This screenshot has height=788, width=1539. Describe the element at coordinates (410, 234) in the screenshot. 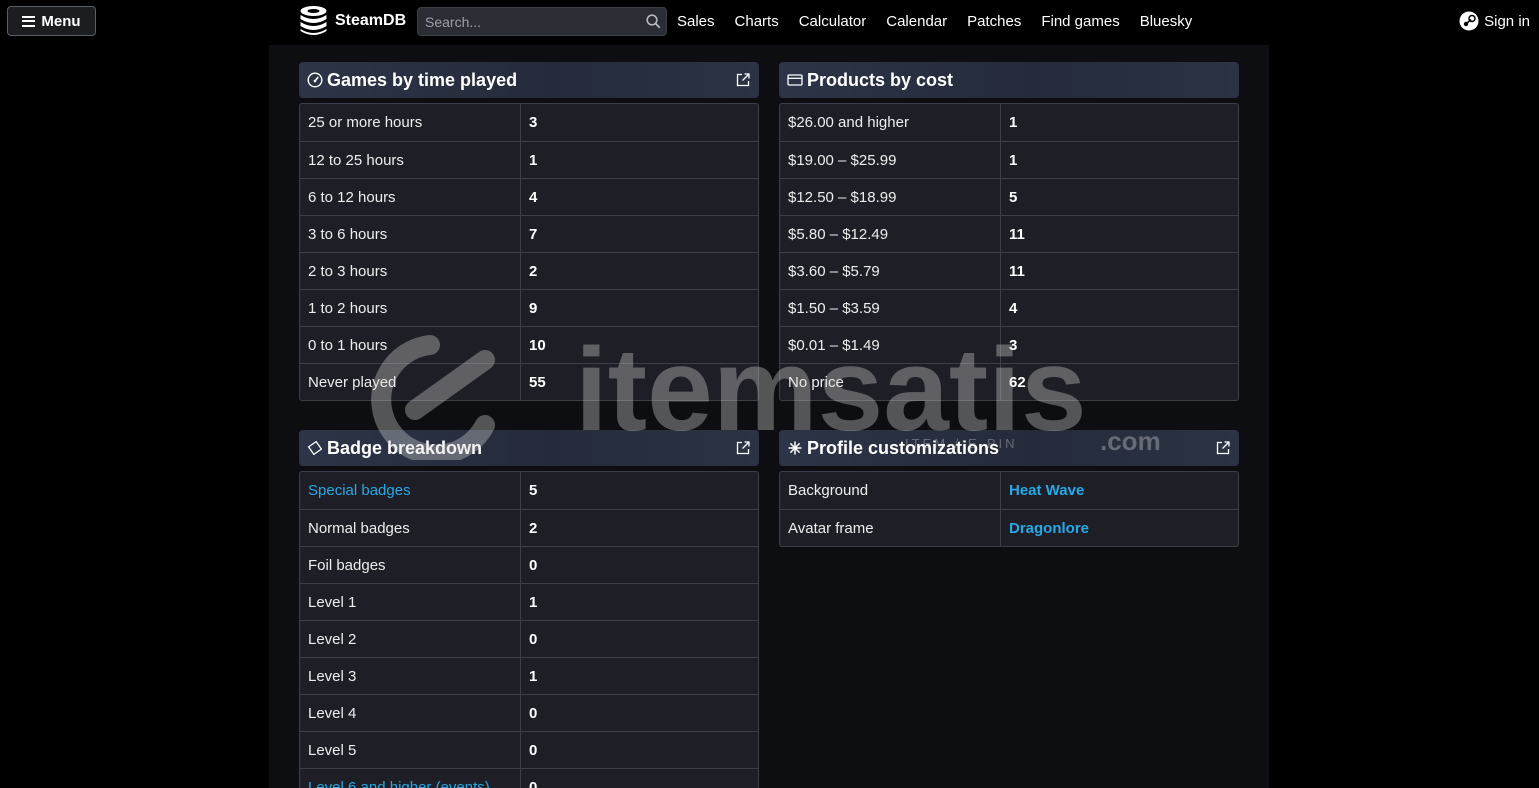

I see `row-label: 3 to 6 hours` at that location.